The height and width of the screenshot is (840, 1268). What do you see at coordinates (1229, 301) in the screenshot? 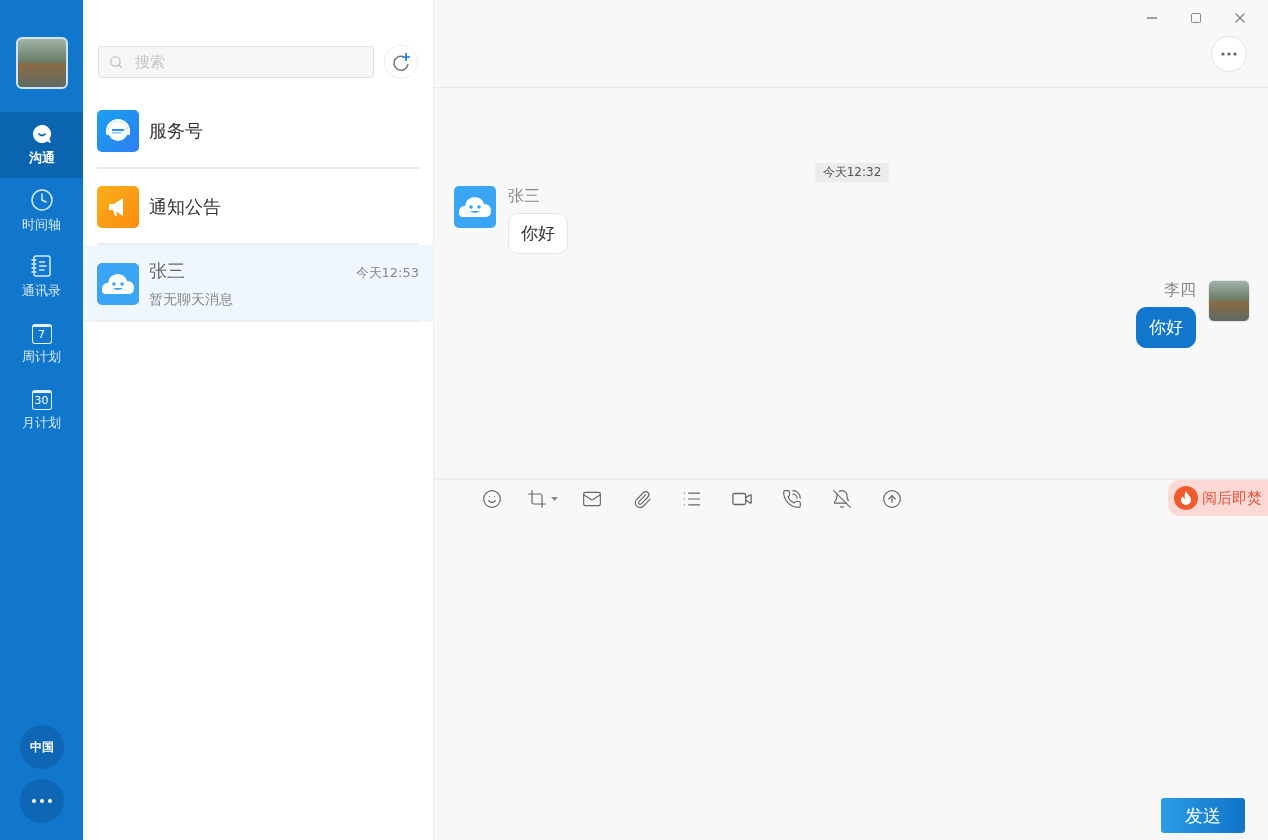
I see `avatar-photo` at bounding box center [1229, 301].